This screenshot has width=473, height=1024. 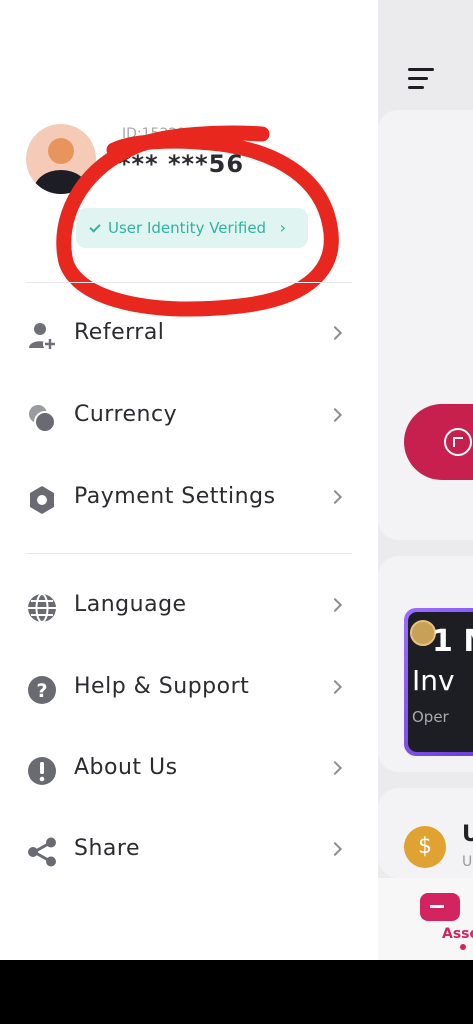 I want to click on promo-subtitle: Inv, so click(x=433, y=680).